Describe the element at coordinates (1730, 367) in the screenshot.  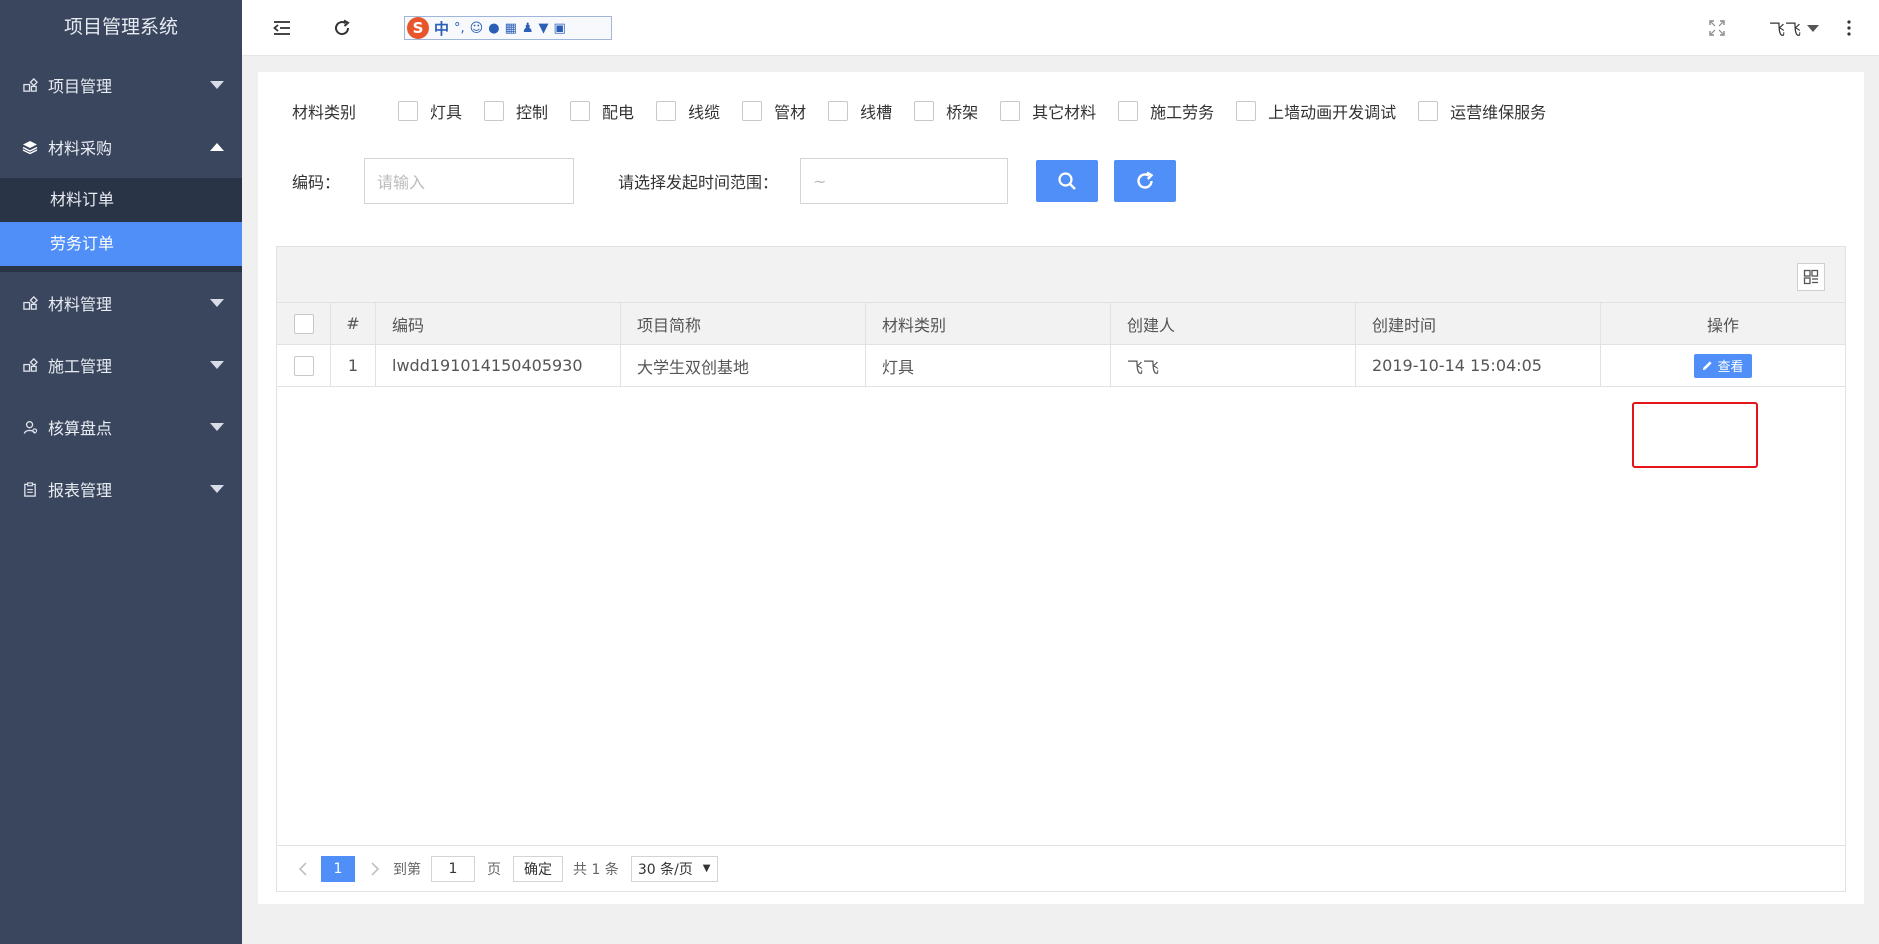
I see `view-button-label: 查看` at that location.